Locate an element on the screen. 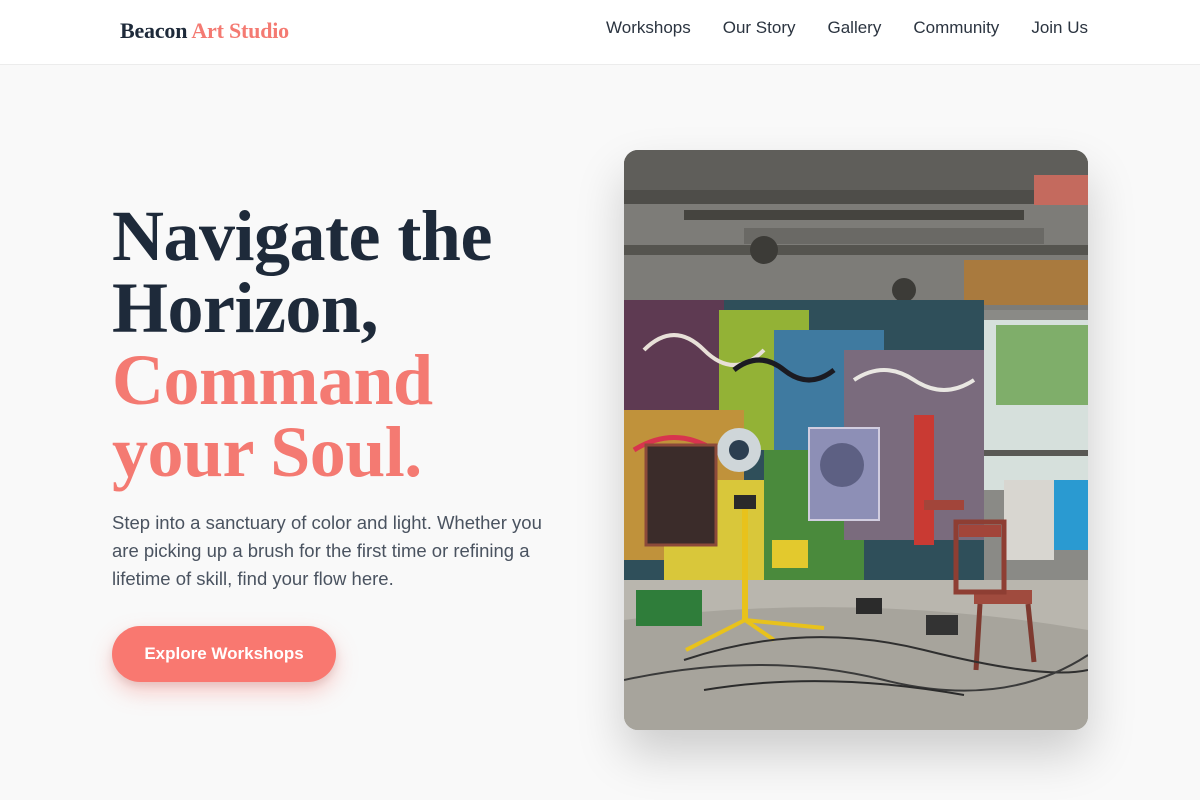 The width and height of the screenshot is (1200, 800). explore-workshops-button: Explore Workshops is located at coordinates (224, 654).